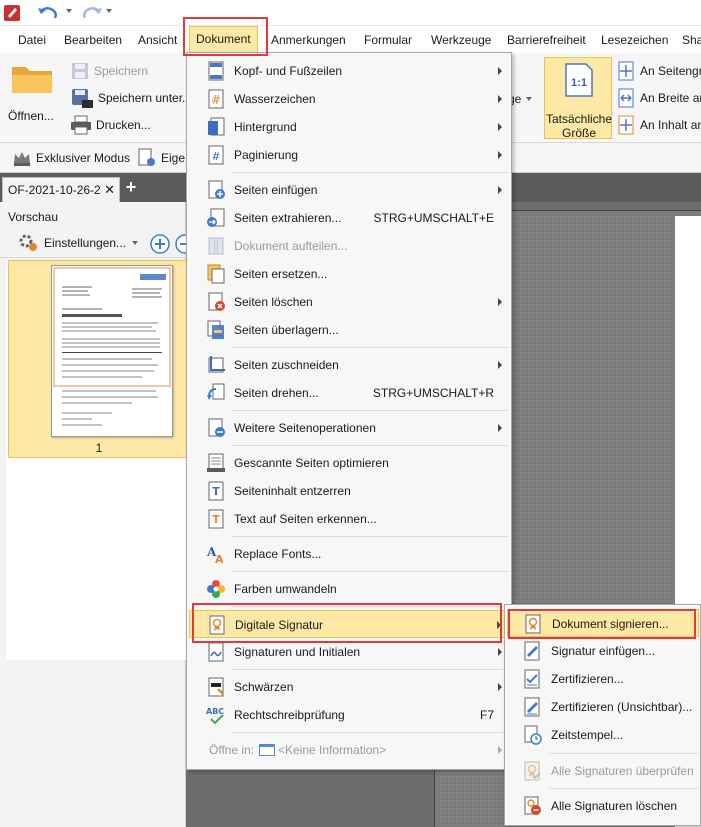 Image resolution: width=701 pixels, height=827 pixels. I want to click on ribbon-dropdown-icon, so click(529, 99).